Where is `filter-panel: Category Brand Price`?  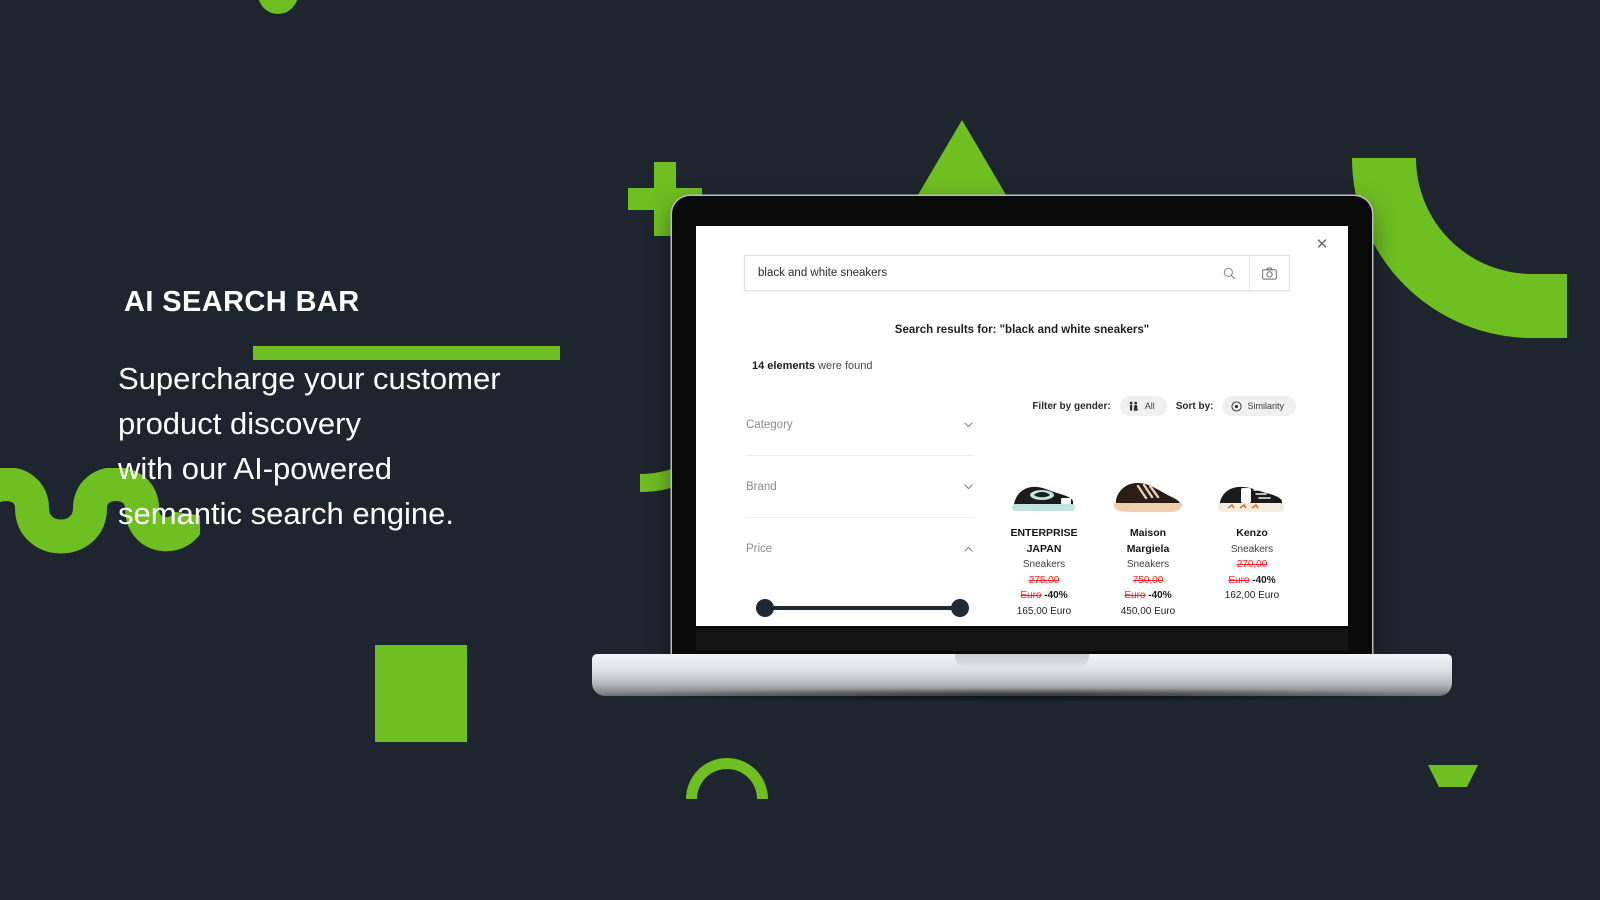
filter-panel: Category Brand Price is located at coordinates (860, 510).